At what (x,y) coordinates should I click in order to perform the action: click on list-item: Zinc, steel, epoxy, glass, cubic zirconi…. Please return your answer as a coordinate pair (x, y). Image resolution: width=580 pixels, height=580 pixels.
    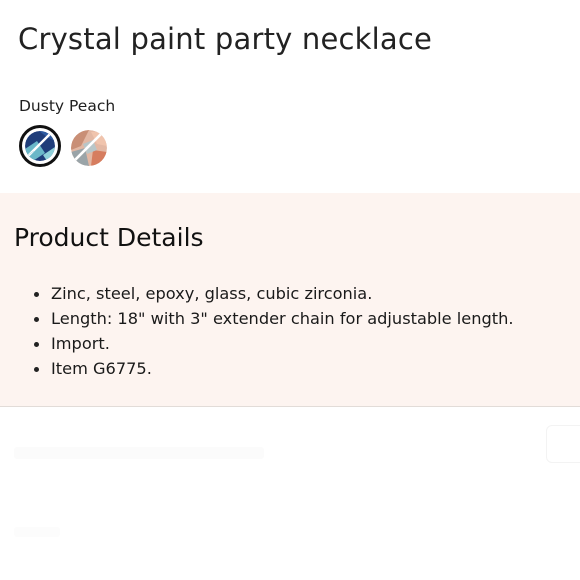
    Looking at the image, I should click on (257, 293).